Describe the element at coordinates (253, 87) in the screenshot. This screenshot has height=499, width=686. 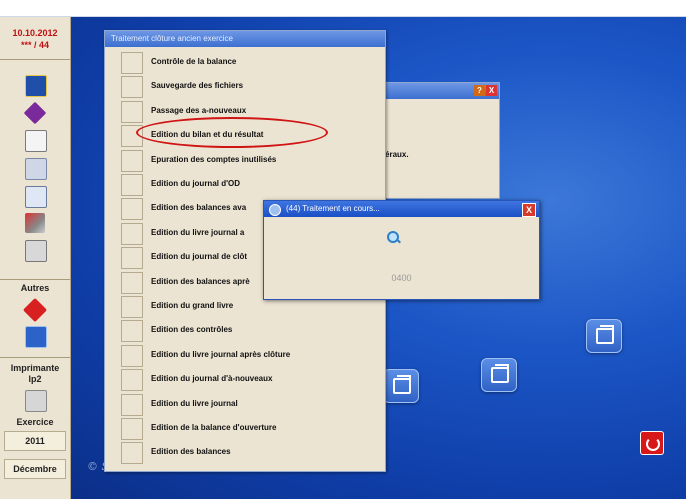
I see `list-item: Sauvegarde des fichiers` at that location.